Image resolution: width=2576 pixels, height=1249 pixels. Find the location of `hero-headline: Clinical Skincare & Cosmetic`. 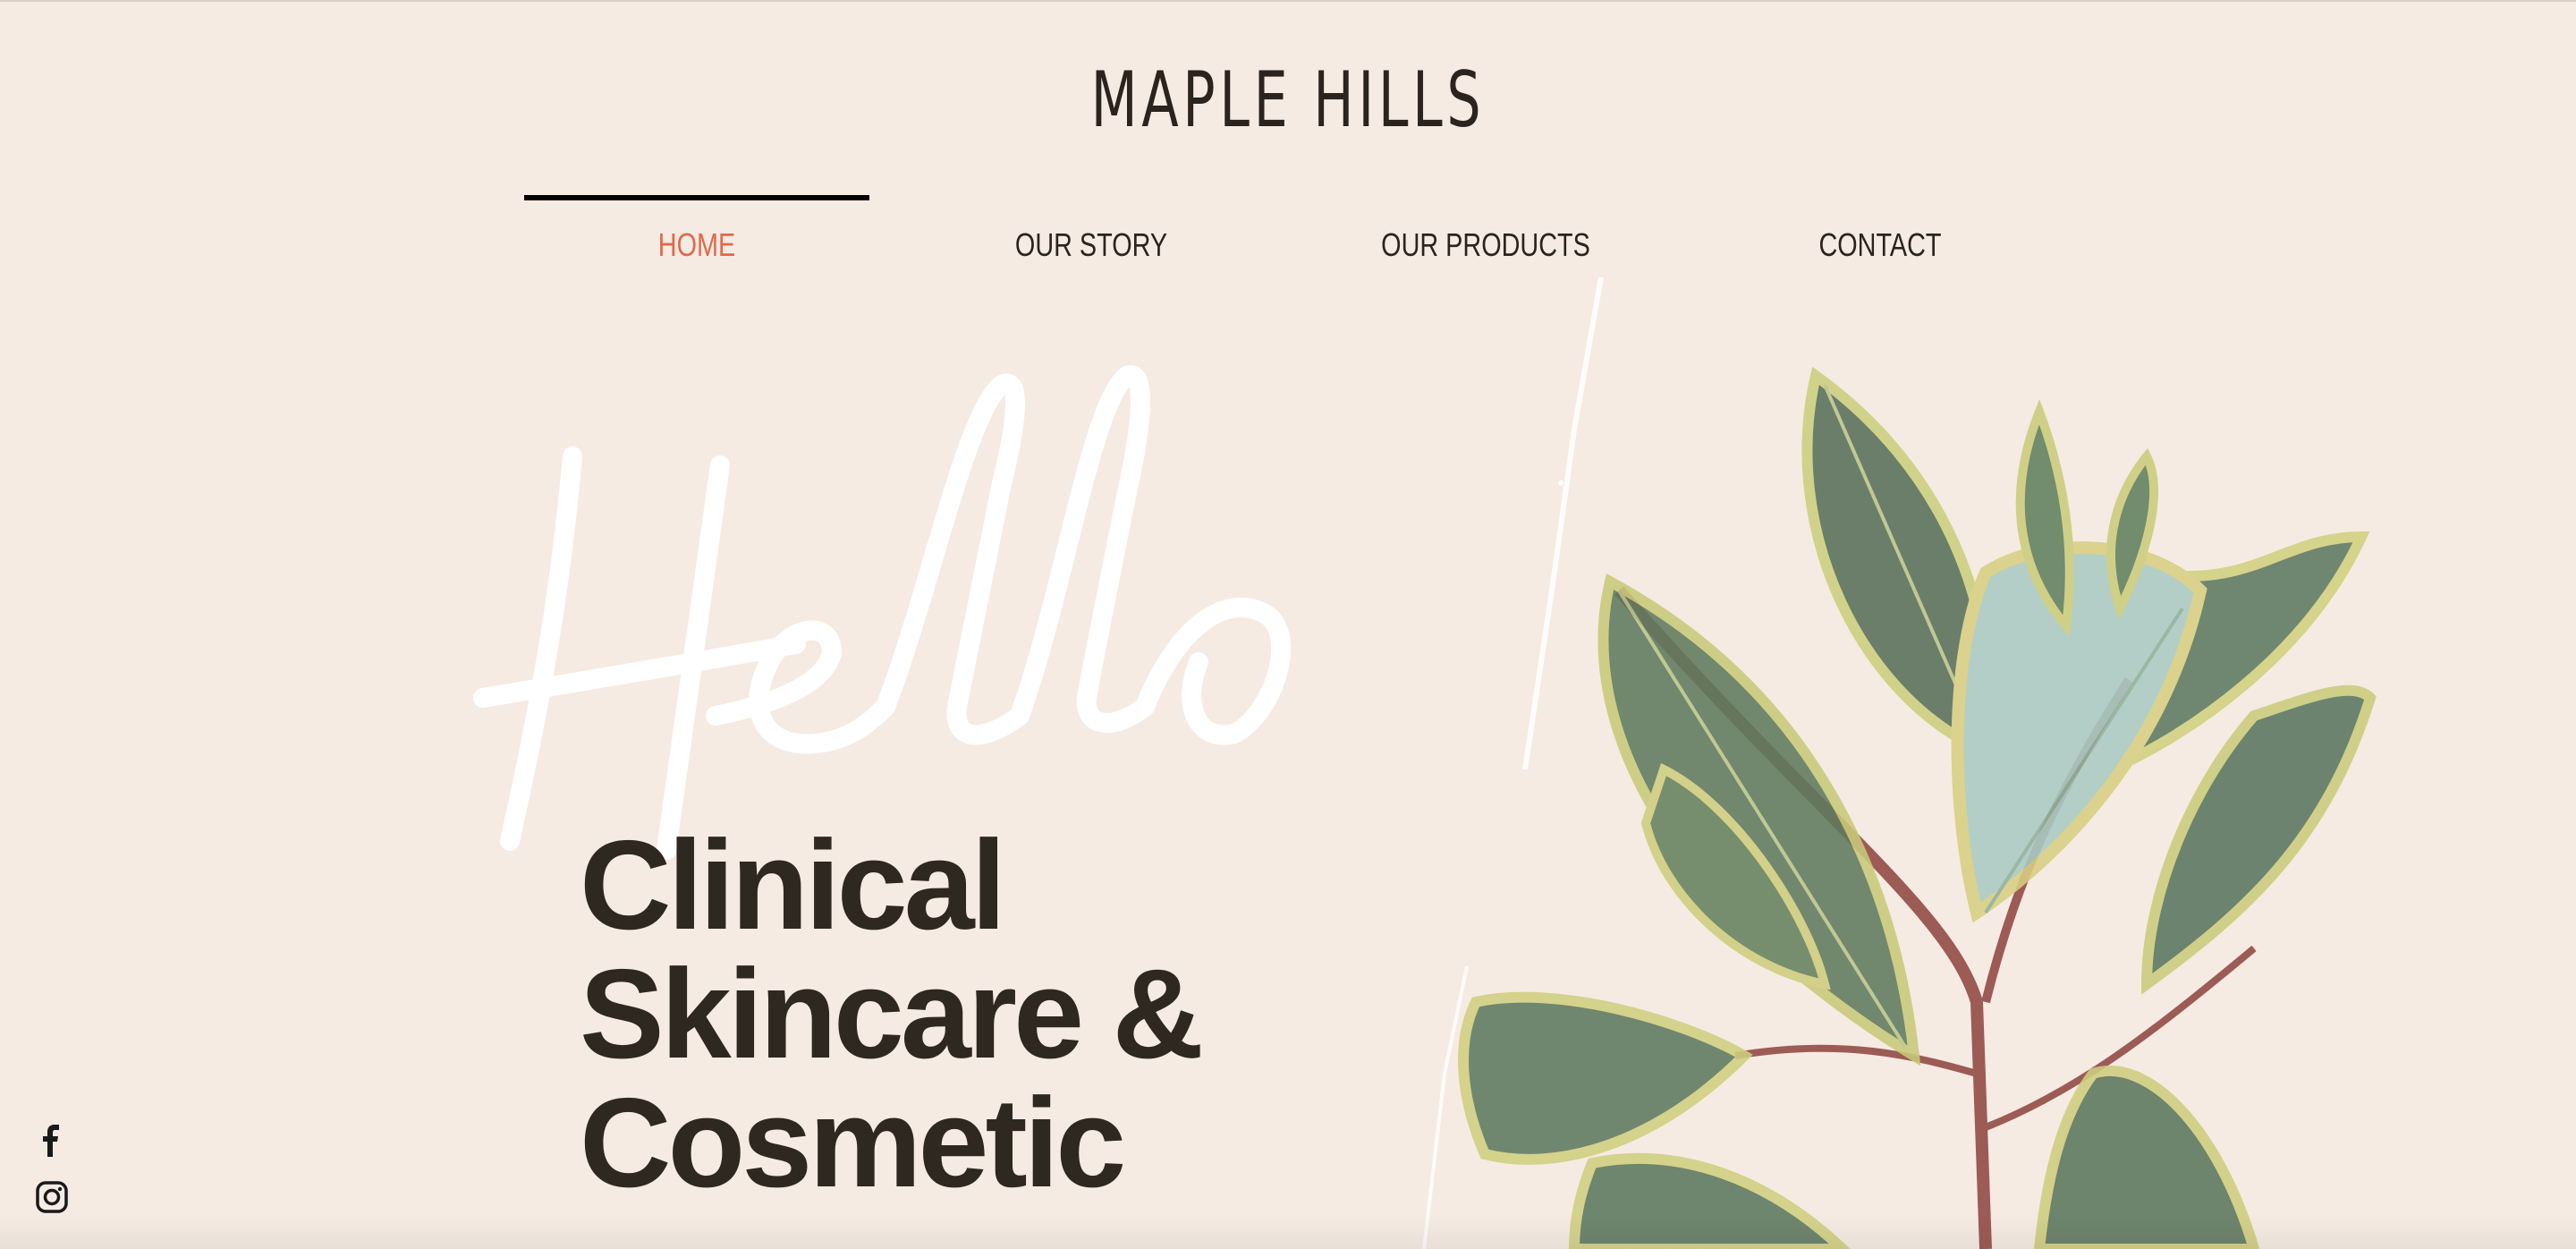

hero-headline: Clinical Skincare & Cosmetic is located at coordinates (892, 1014).